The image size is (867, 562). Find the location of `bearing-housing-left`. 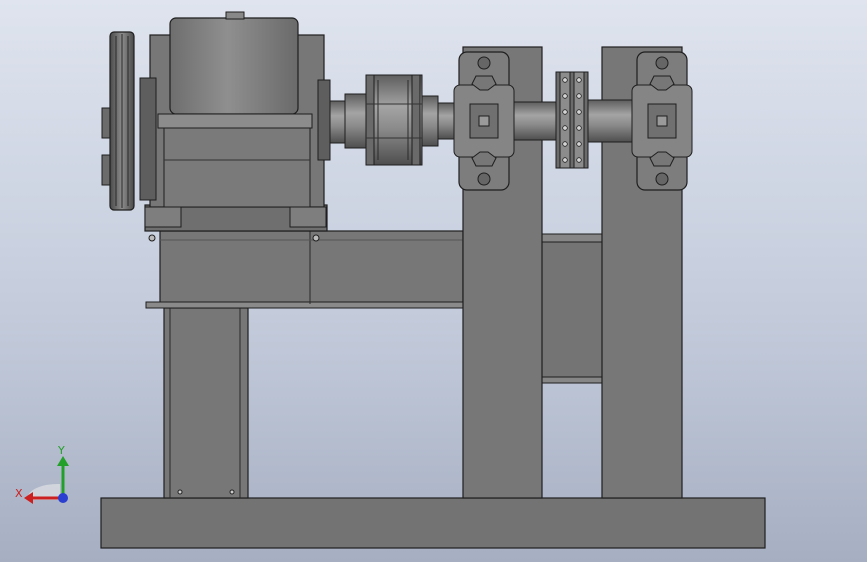

bearing-housing-left is located at coordinates (484, 121).